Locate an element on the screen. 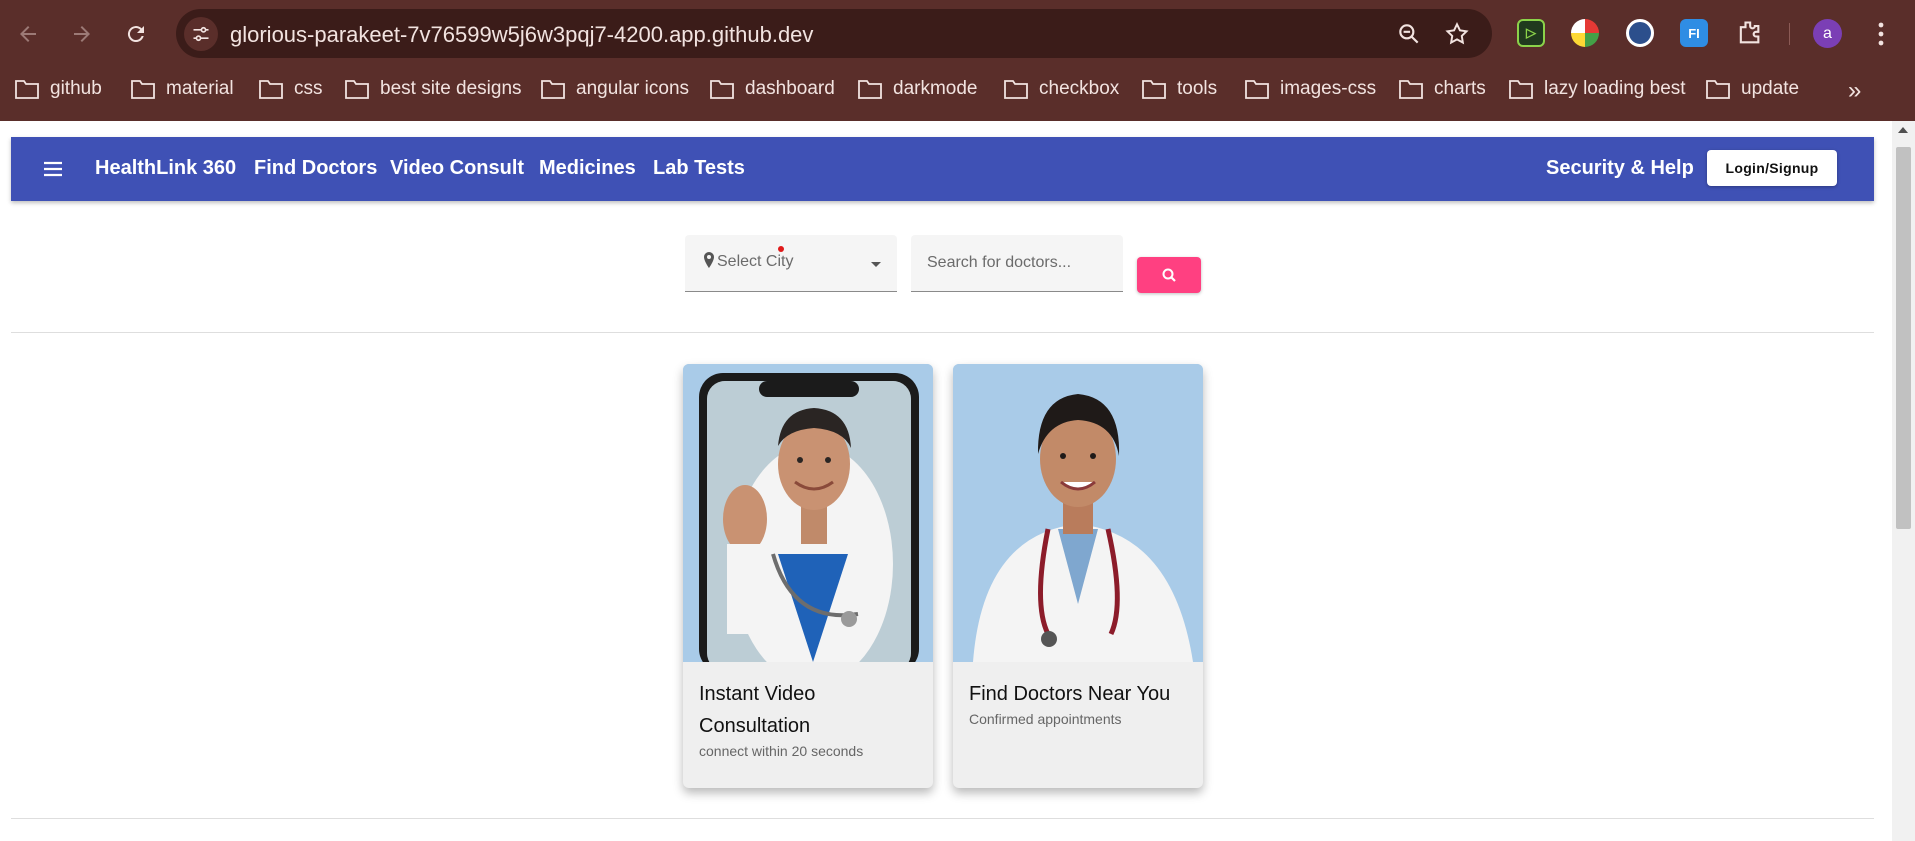 The image size is (1915, 841). card-subtitle: Confirmed appointments is located at coordinates (1045, 719).